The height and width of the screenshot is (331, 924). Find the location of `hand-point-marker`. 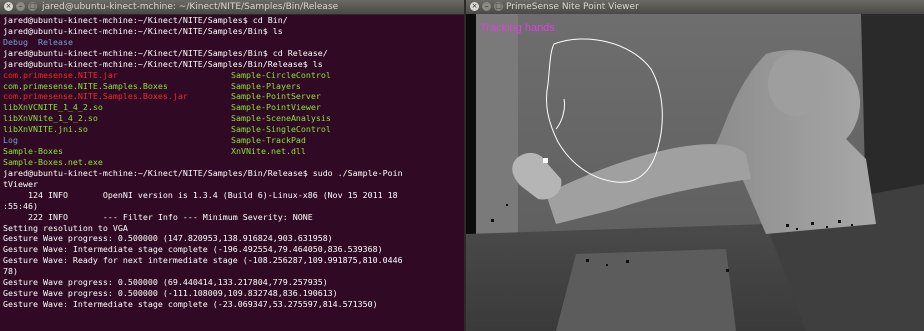

hand-point-marker is located at coordinates (545, 160).